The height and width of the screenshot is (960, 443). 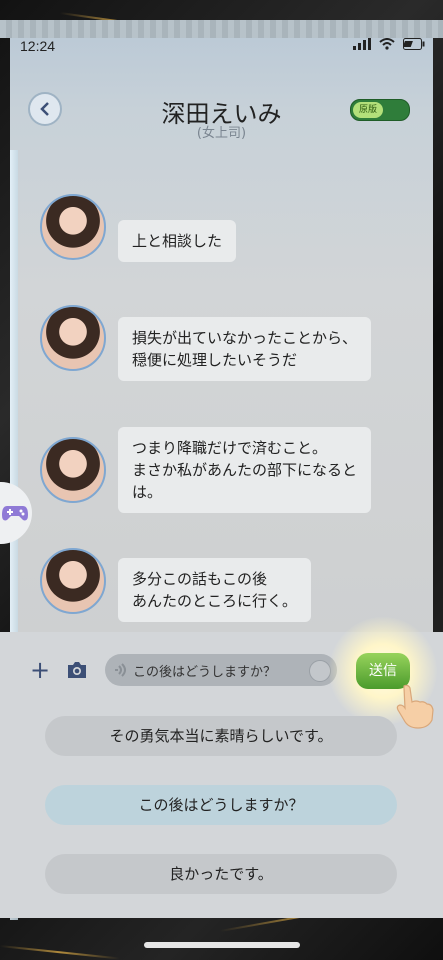 I want to click on message-row: 上と相談した, so click(x=138, y=228).